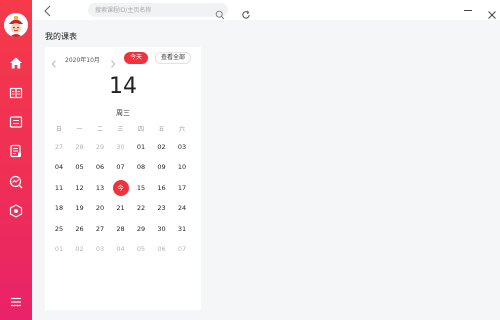 The height and width of the screenshot is (320, 500). I want to click on calendar-day: 26, so click(80, 229).